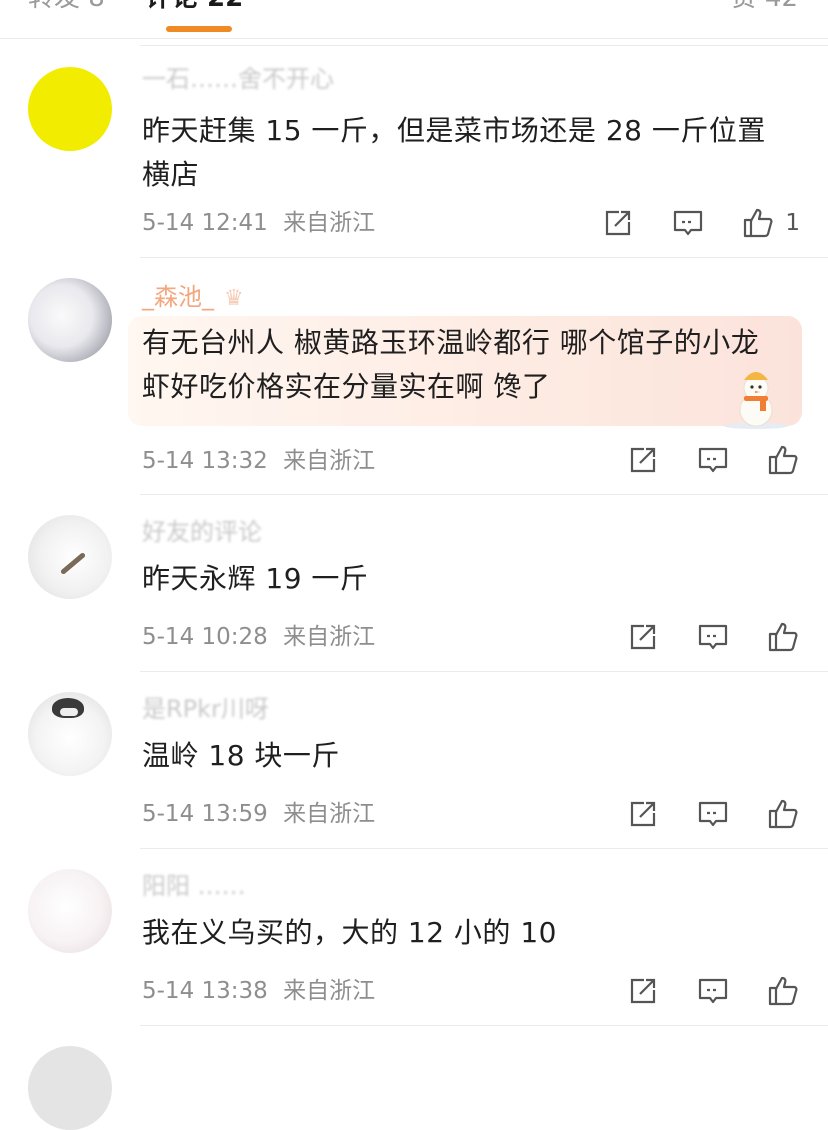 The image size is (828, 1130). What do you see at coordinates (792, 223) in the screenshot?
I see `like-count: 1` at bounding box center [792, 223].